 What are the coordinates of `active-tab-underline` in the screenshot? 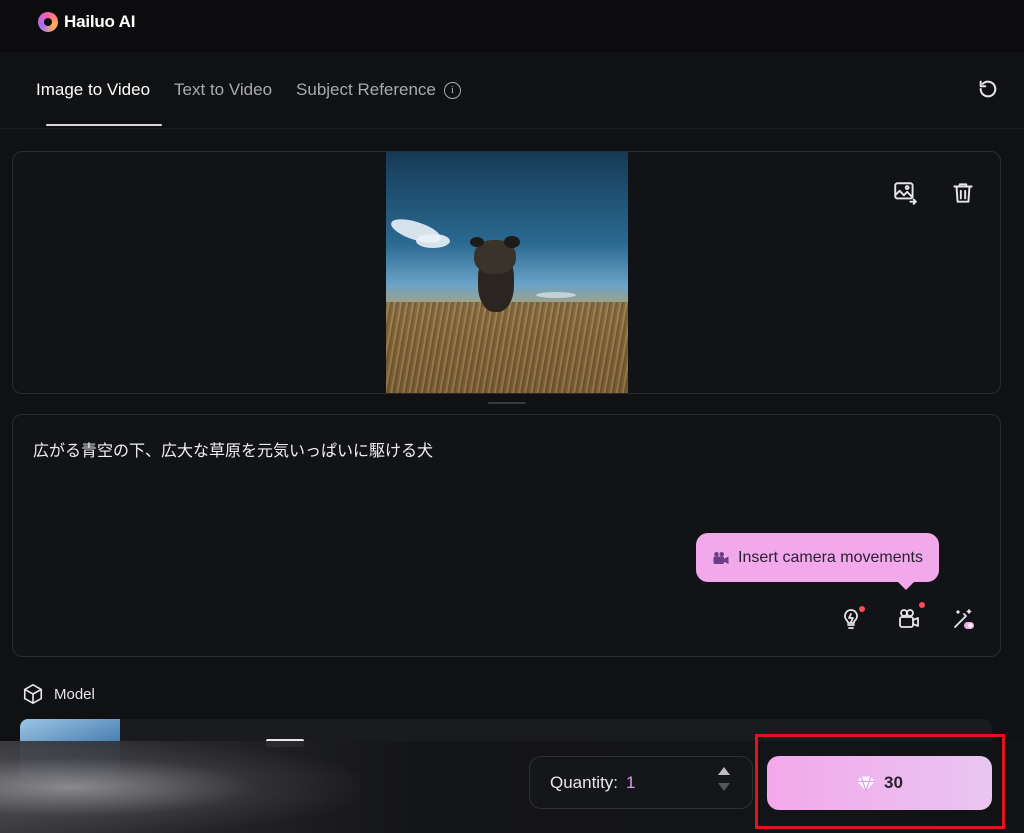 It's located at (104, 125).